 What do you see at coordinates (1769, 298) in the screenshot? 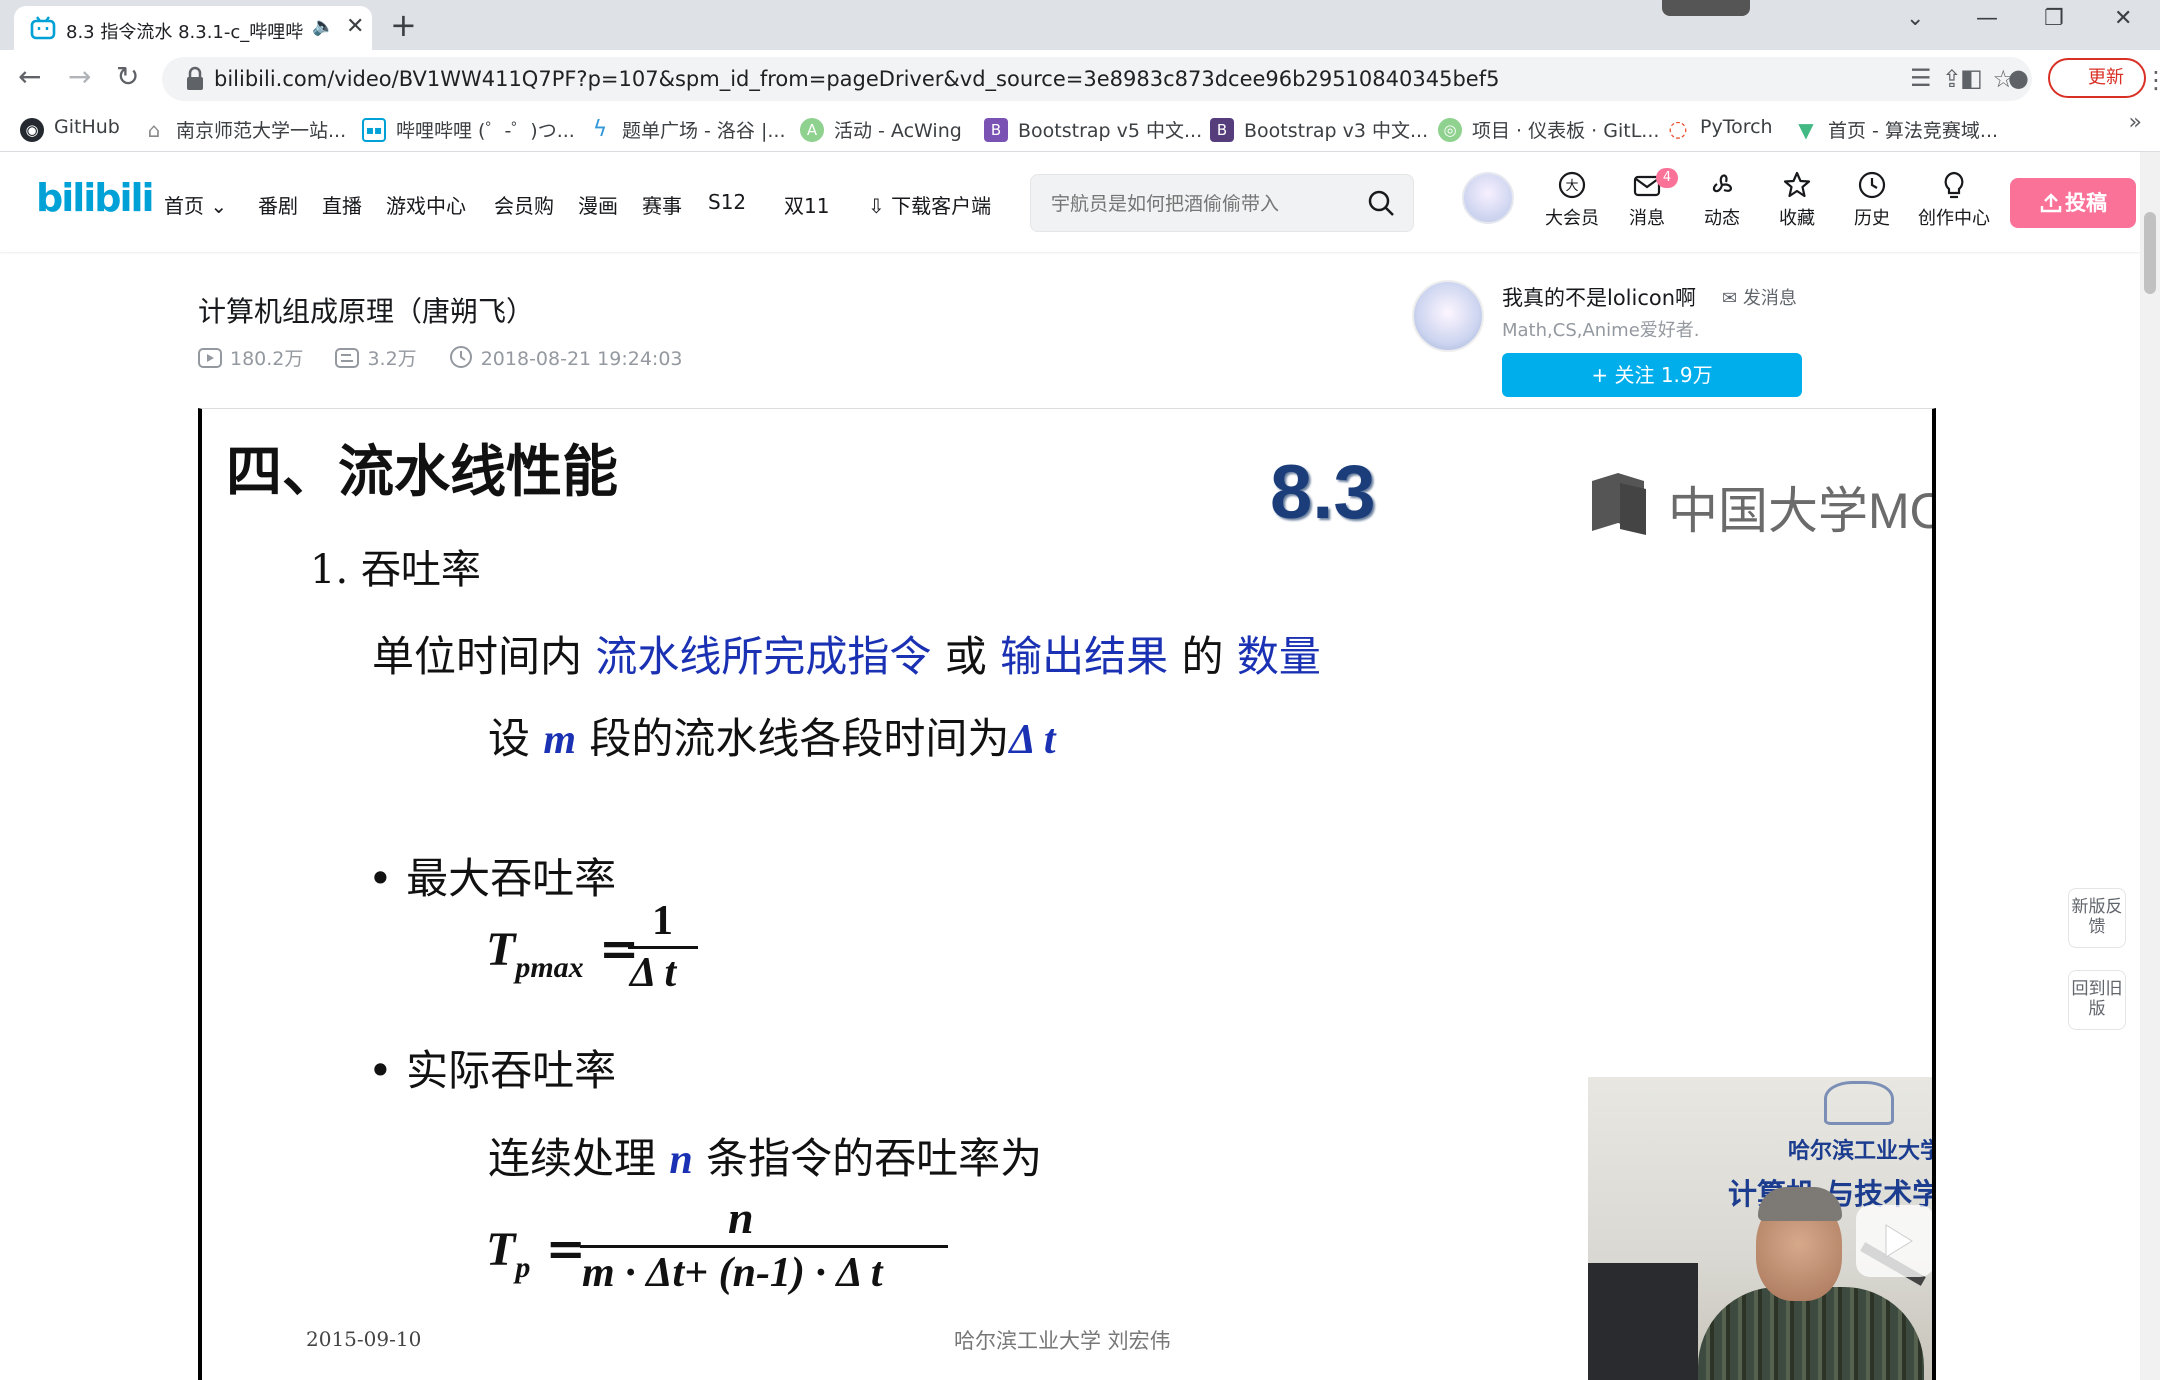
I see `send-message-label: 发消息` at bounding box center [1769, 298].